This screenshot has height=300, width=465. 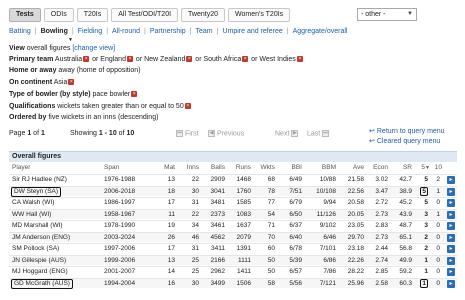 What do you see at coordinates (217, 179) in the screenshot?
I see `balls-cell: 2909` at bounding box center [217, 179].